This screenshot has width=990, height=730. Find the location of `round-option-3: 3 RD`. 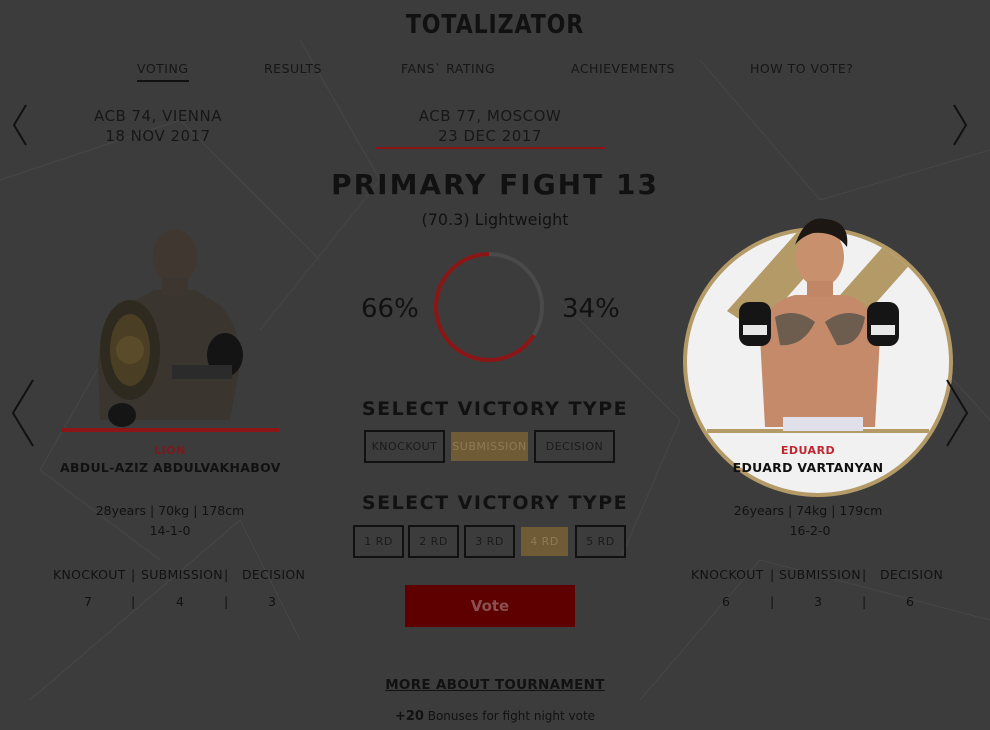

round-option-3: 3 RD is located at coordinates (489, 541).